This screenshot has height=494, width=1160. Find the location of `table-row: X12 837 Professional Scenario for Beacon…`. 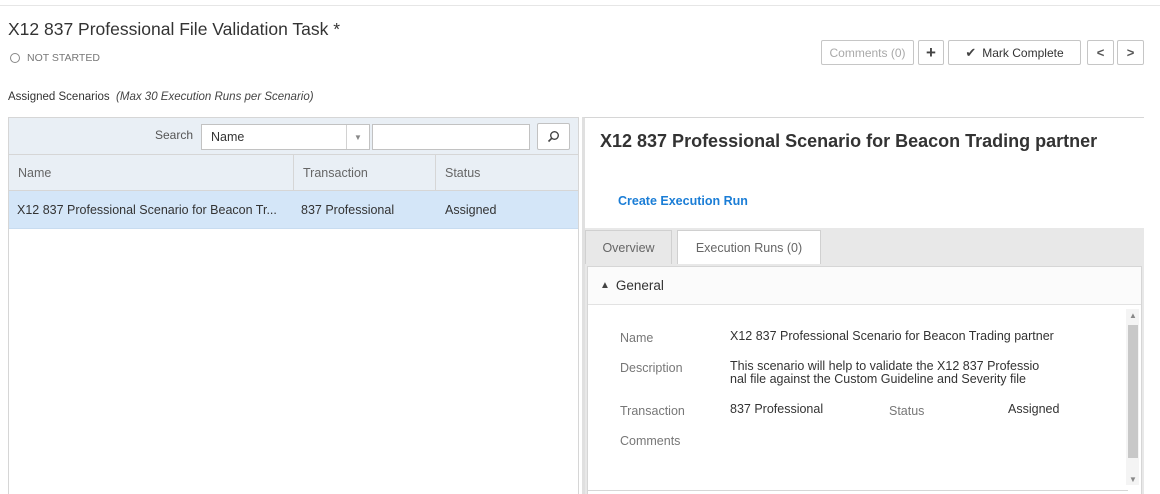

table-row: X12 837 Professional Scenario for Beacon… is located at coordinates (293, 210).